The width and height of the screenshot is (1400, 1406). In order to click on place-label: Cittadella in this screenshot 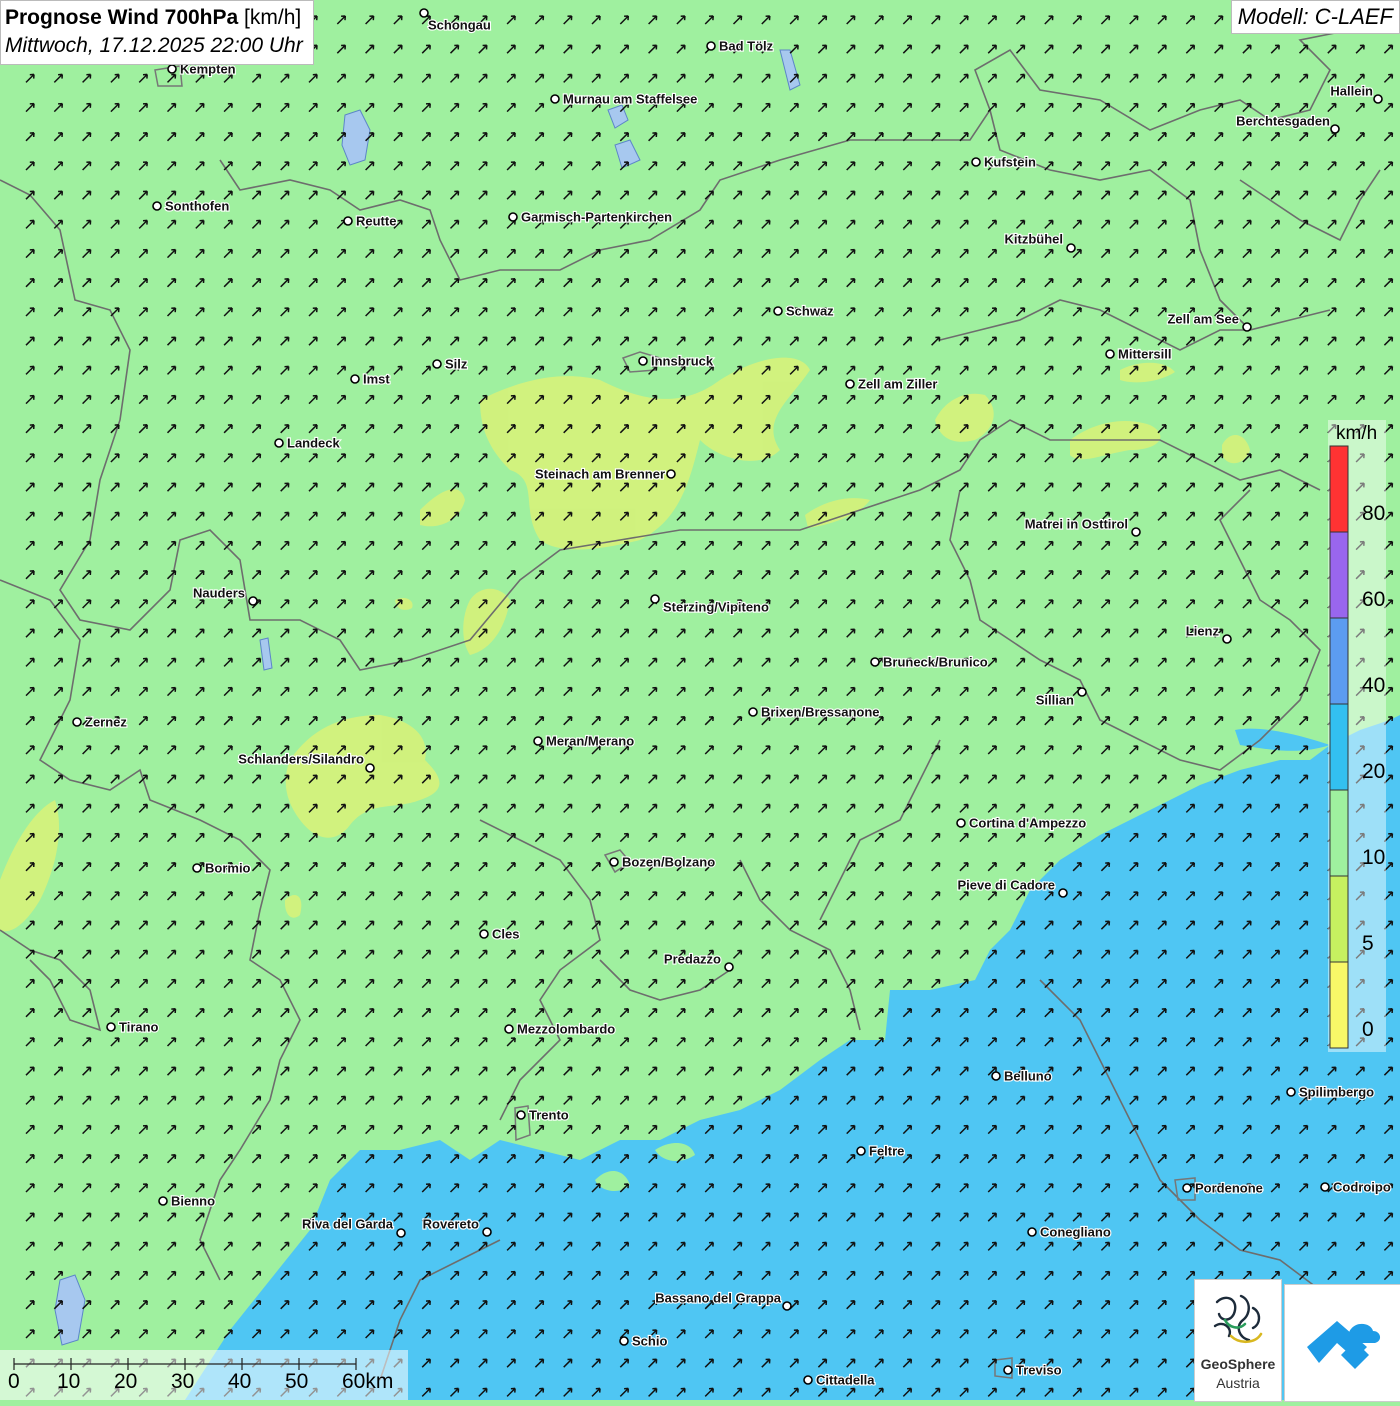, I will do `click(845, 1380)`.